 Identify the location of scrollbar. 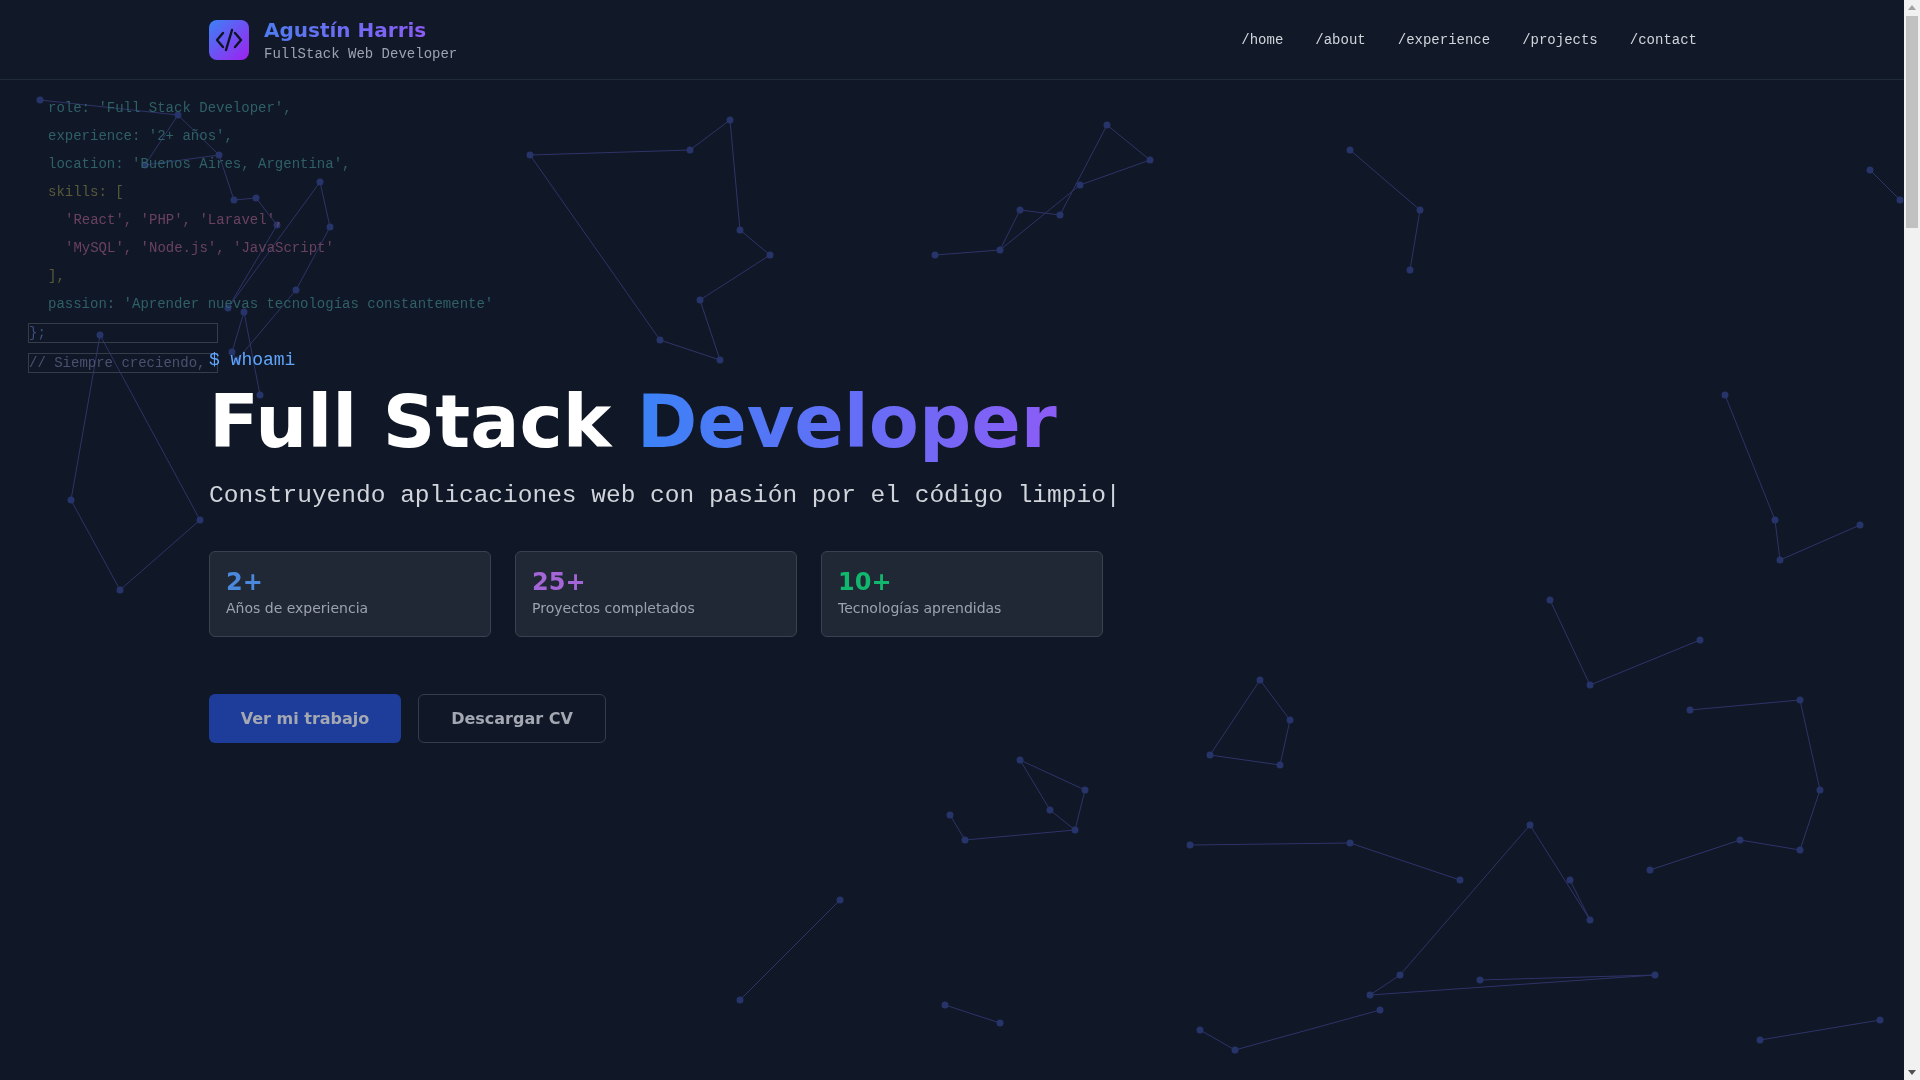
(1912, 540).